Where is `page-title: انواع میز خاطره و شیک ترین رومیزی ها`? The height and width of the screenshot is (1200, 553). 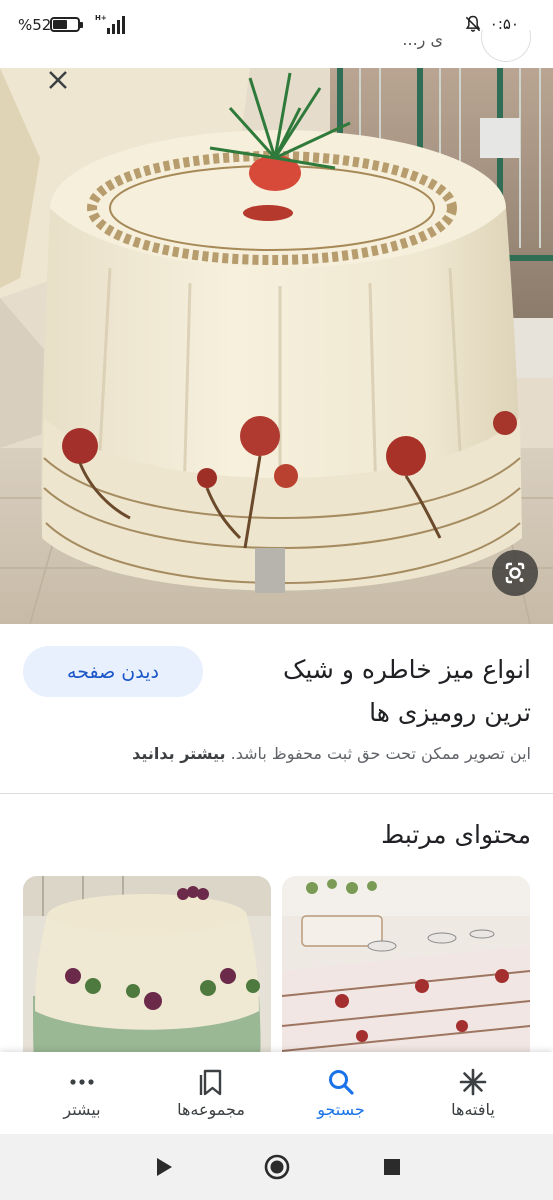 page-title: انواع میز خاطره و شیک ترین رومیزی ها is located at coordinates (381, 691).